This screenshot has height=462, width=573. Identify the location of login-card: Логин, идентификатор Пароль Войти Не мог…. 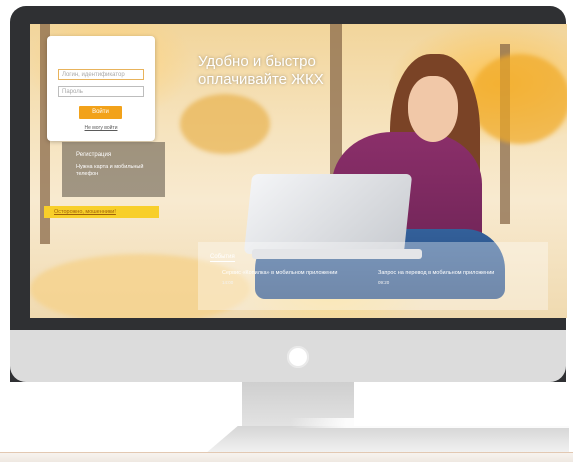
(101, 88).